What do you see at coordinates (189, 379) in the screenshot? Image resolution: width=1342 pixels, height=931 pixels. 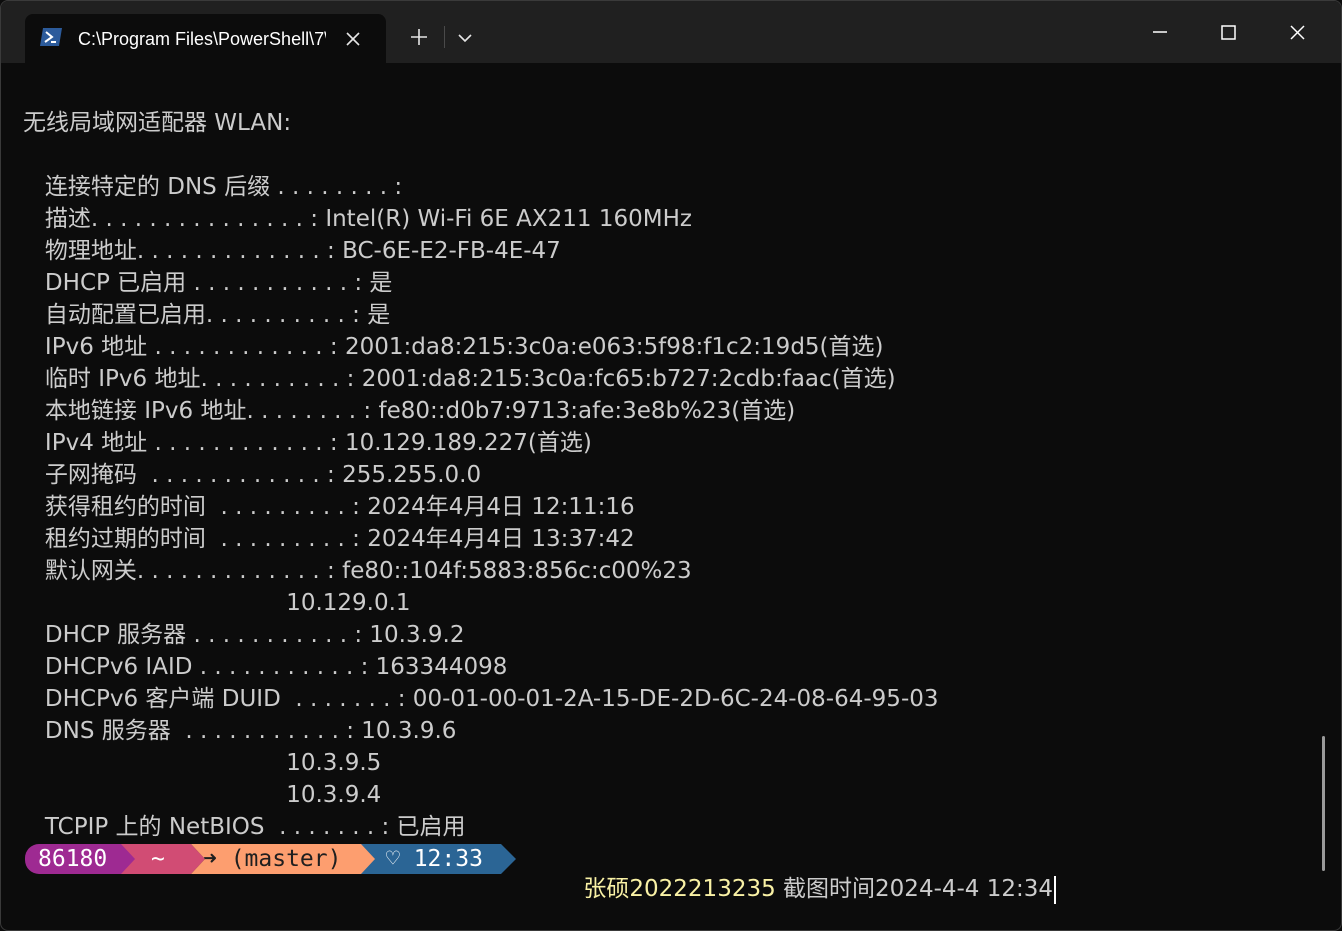 I see `entry-label: 临时 IPv6 地址. . . . . . . . . . :` at bounding box center [189, 379].